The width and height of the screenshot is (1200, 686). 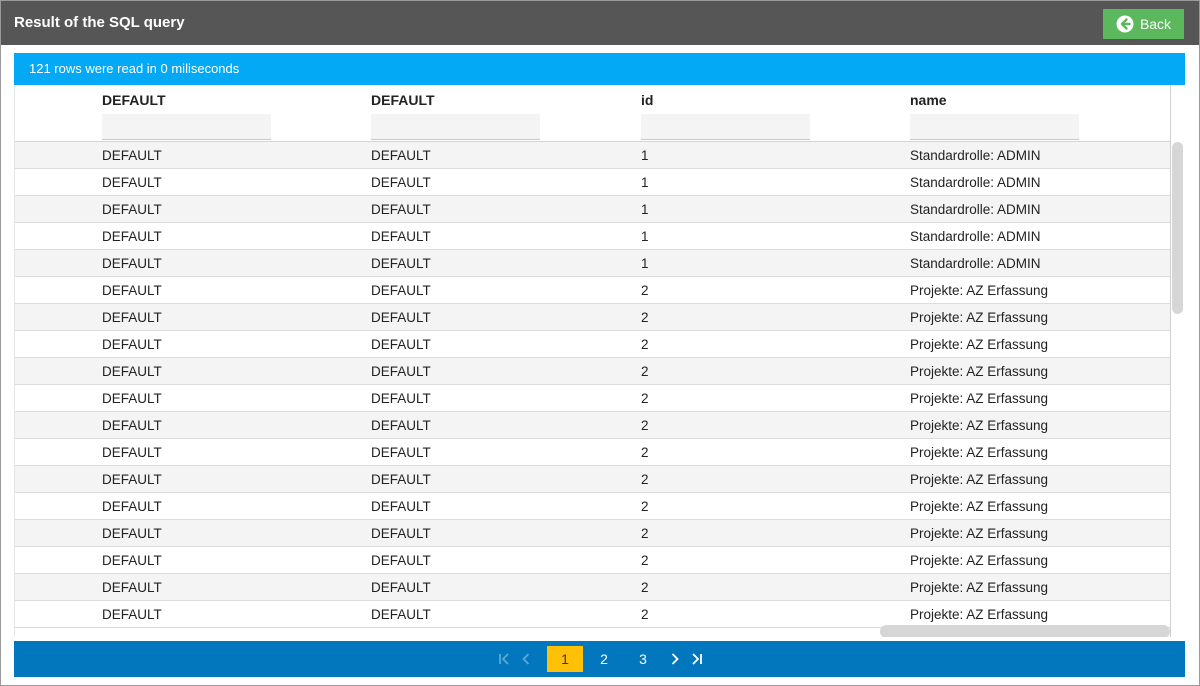 What do you see at coordinates (647, 100) in the screenshot?
I see `column-title: id` at bounding box center [647, 100].